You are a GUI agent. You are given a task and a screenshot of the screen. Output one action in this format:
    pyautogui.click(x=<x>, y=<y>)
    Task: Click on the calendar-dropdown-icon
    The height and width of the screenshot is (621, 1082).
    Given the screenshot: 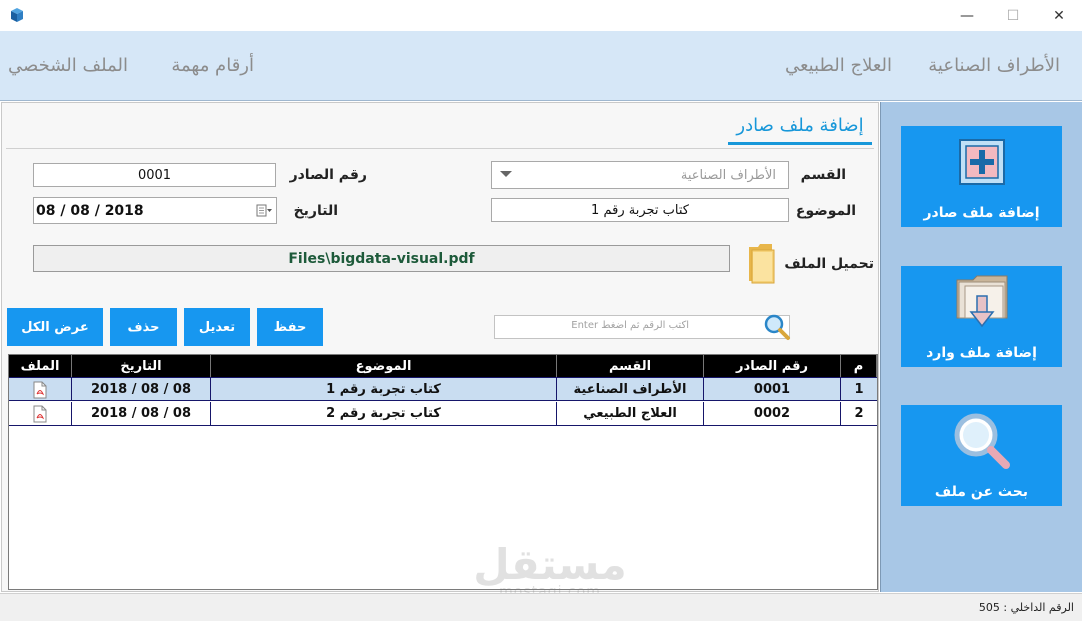 What is the action you would take?
    pyautogui.click(x=264, y=210)
    